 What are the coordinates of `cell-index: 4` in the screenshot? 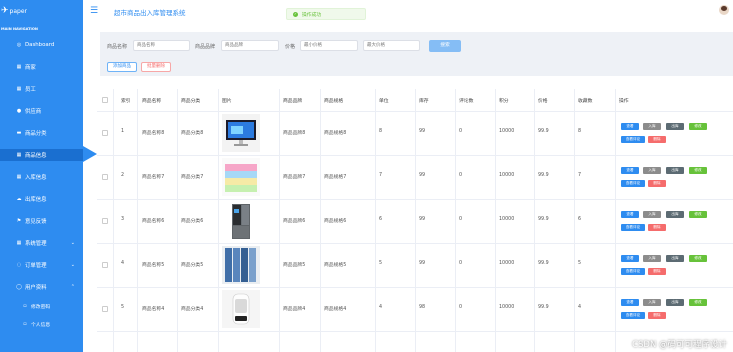 It's located at (123, 263).